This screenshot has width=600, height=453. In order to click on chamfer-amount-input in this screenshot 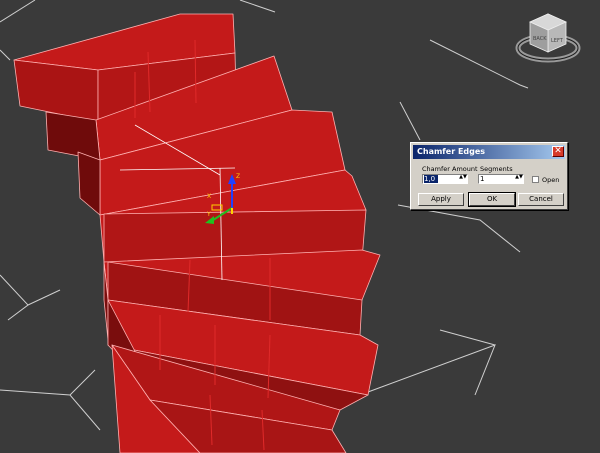, I will do `click(431, 179)`.